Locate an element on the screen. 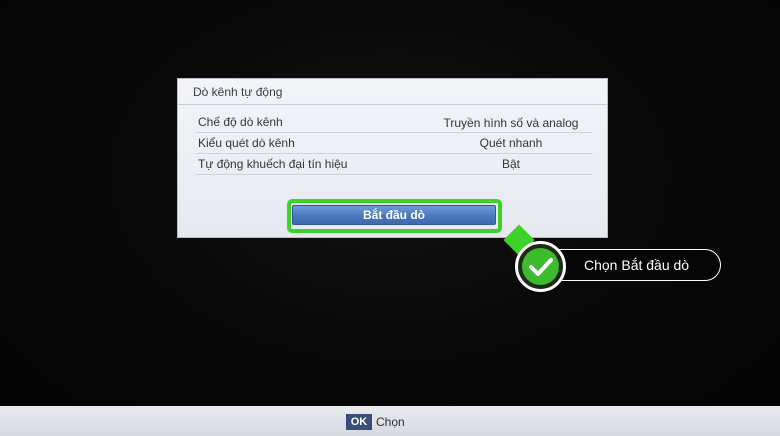  callout-badge is located at coordinates (540, 266).